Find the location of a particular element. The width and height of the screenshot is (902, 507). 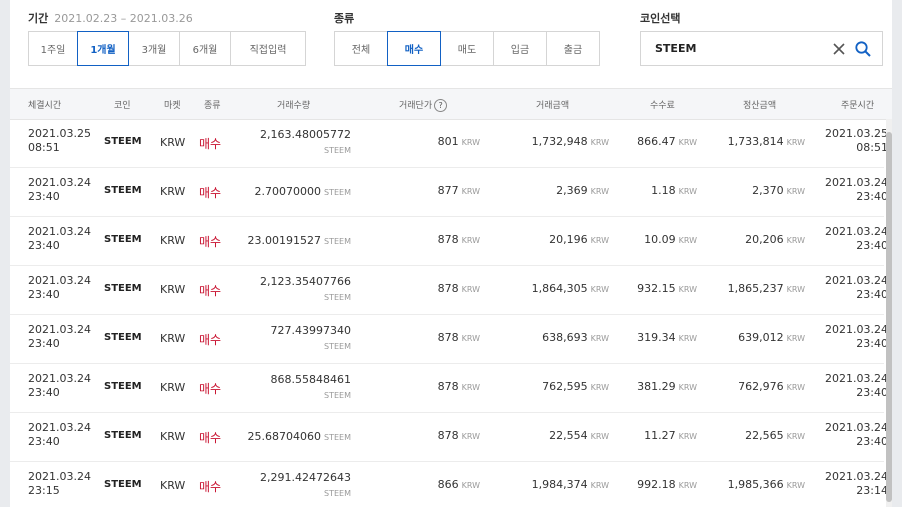

trade-amount-value: 2,369 is located at coordinates (572, 190).